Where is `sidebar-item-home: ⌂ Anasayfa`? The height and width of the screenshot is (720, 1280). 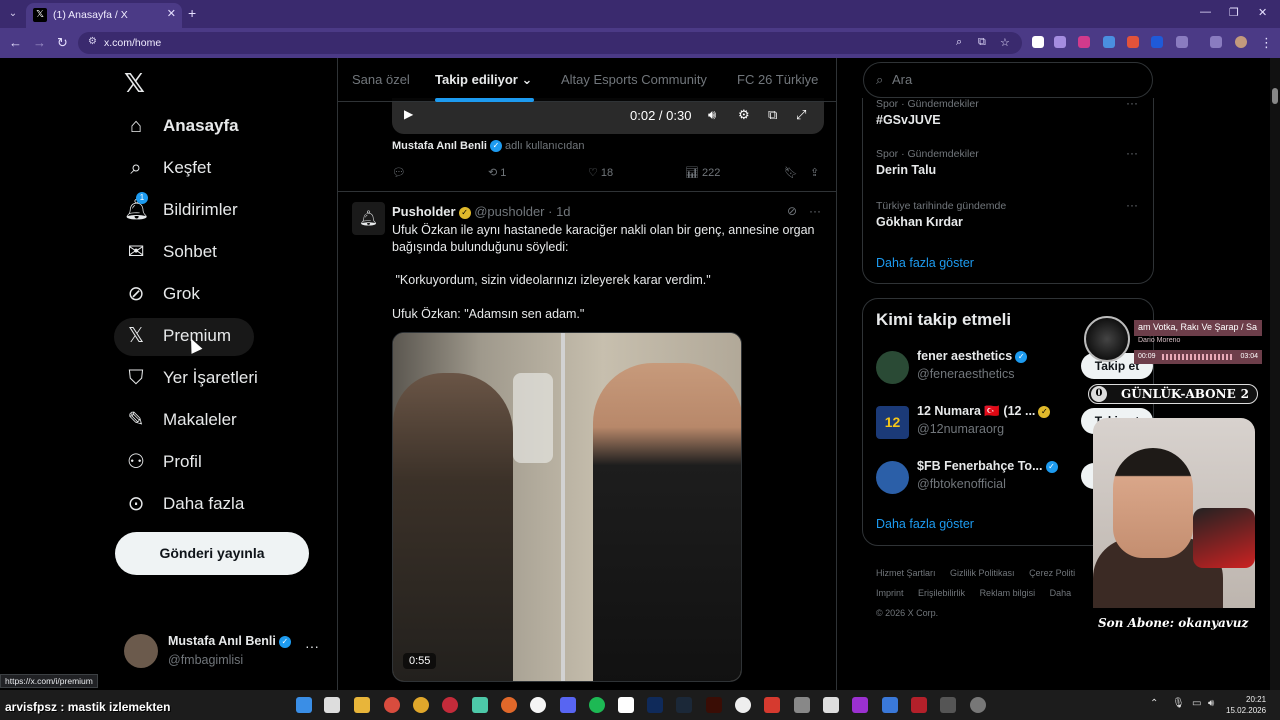
sidebar-item-home: ⌂ Anasayfa is located at coordinates (184, 127).